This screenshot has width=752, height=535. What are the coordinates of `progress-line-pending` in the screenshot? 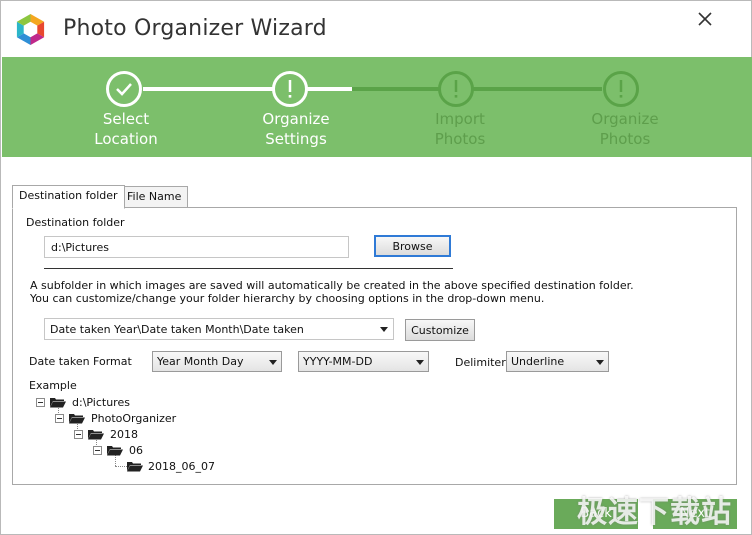 It's located at (477, 89).